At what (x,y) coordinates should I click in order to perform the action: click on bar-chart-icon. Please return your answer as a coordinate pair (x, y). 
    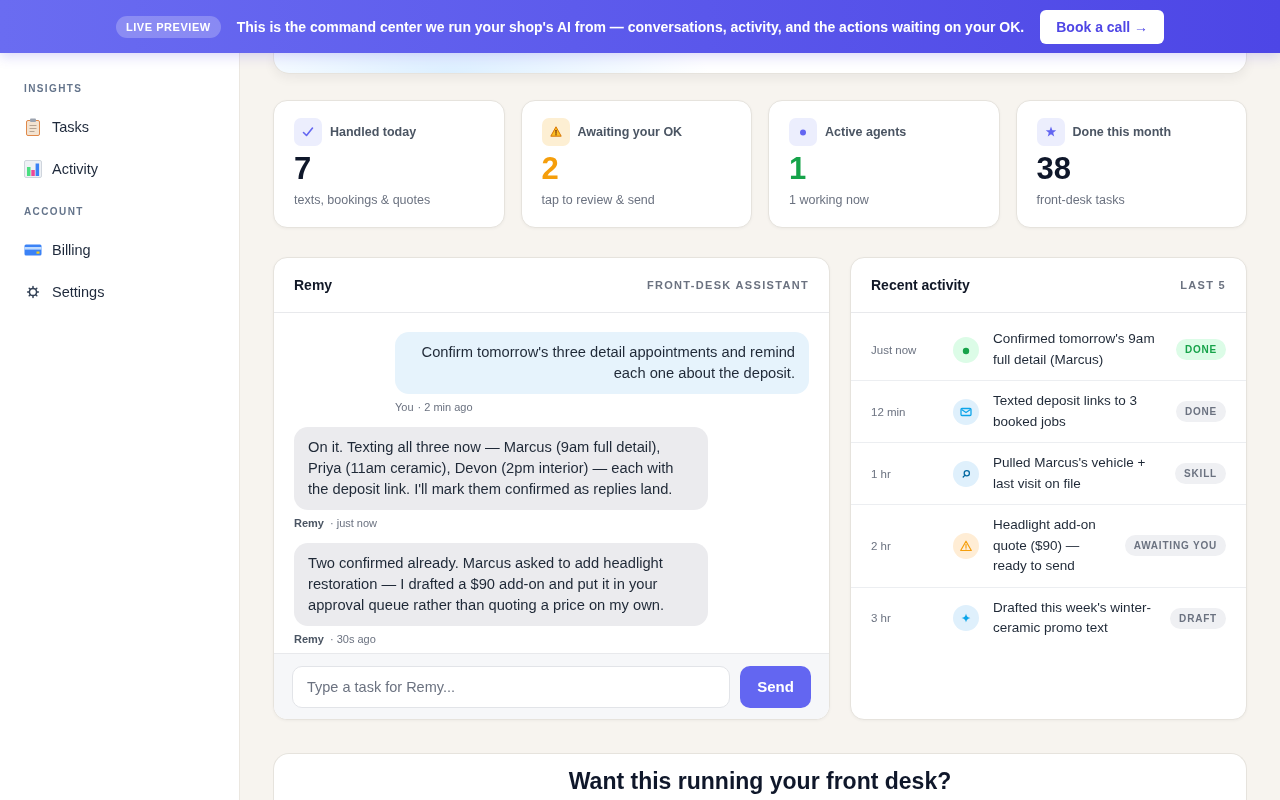
    Looking at the image, I should click on (33, 169).